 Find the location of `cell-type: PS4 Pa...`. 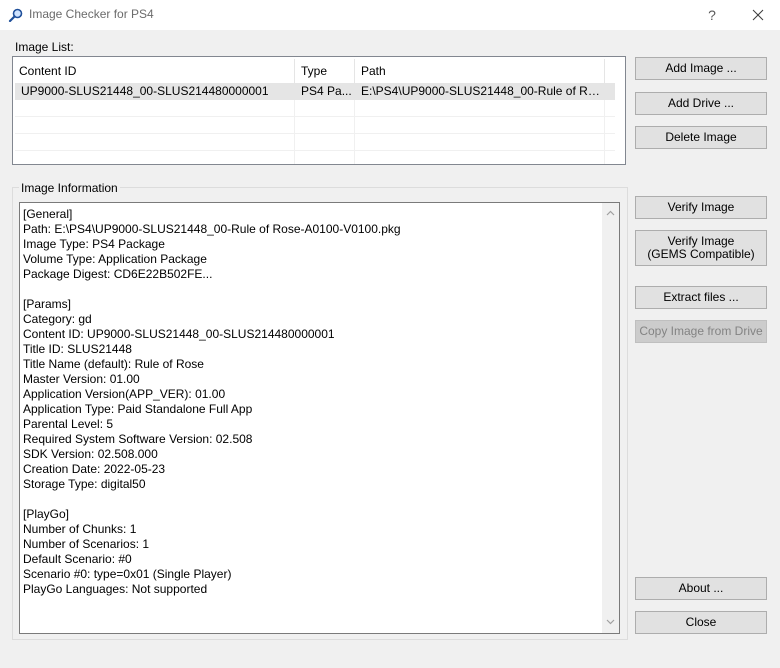

cell-type: PS4 Pa... is located at coordinates (326, 91).